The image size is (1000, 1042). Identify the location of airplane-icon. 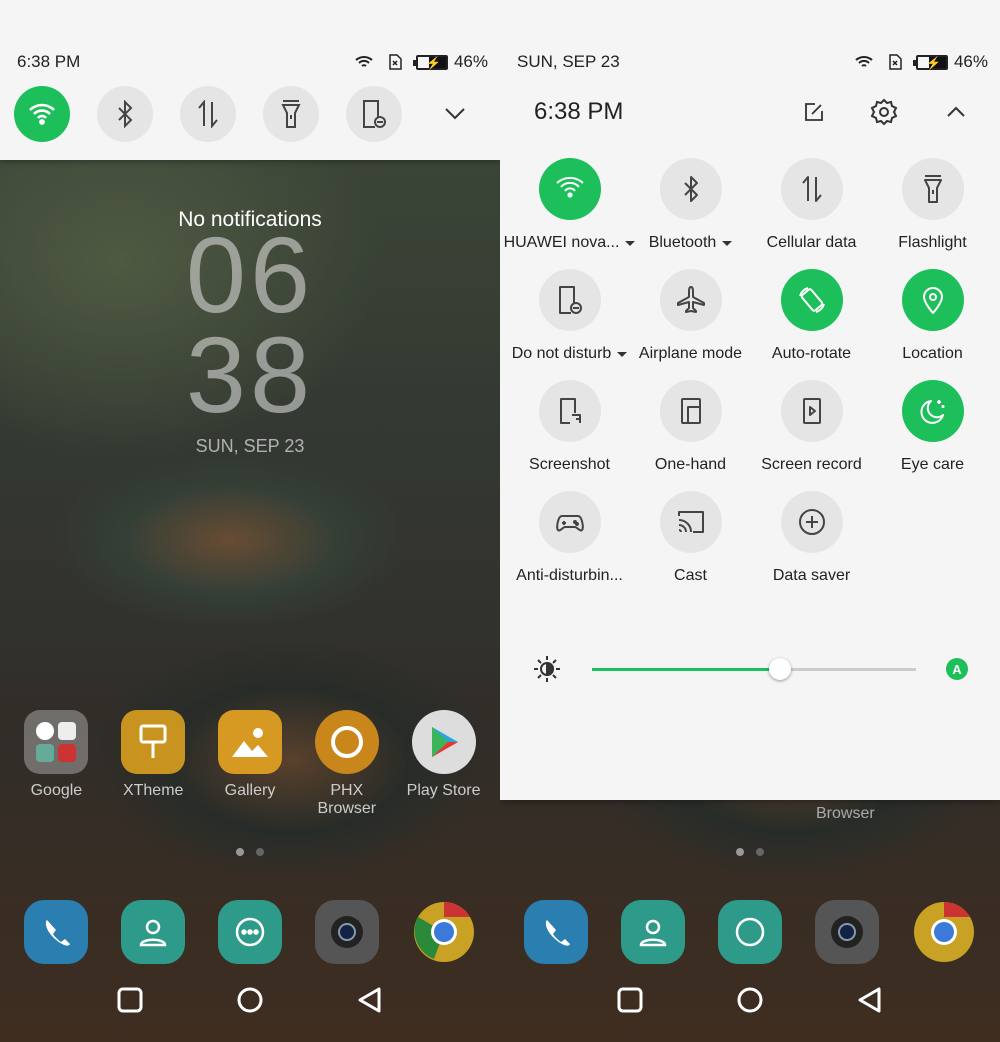
(690, 299).